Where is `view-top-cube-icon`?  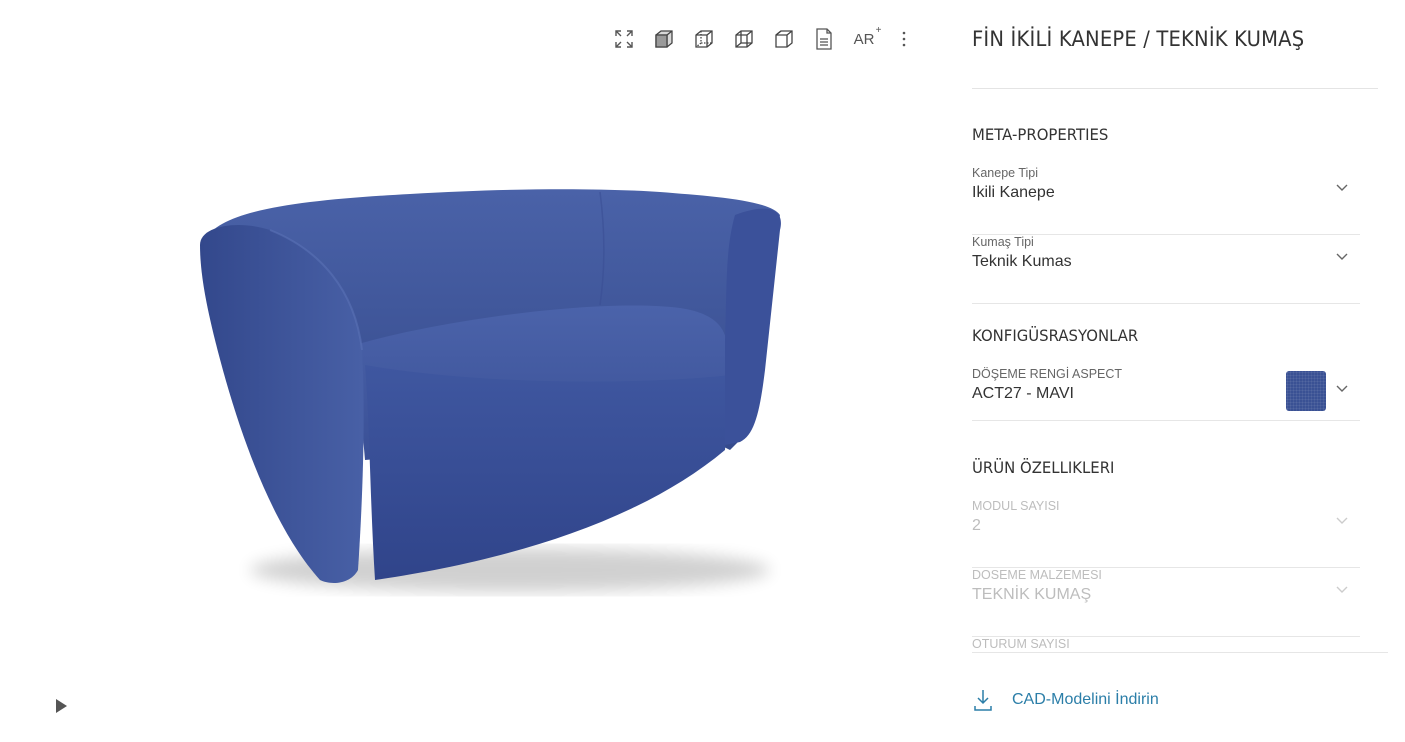 view-top-cube-icon is located at coordinates (784, 39).